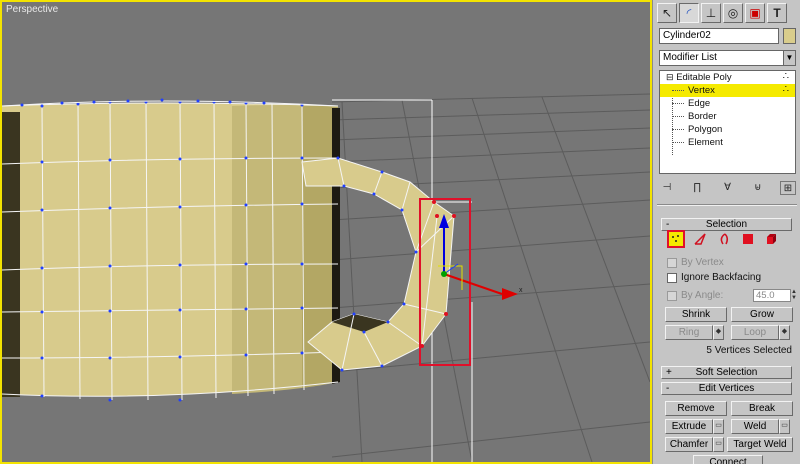  I want to click on hierarchy-icon: ⊥, so click(711, 13).